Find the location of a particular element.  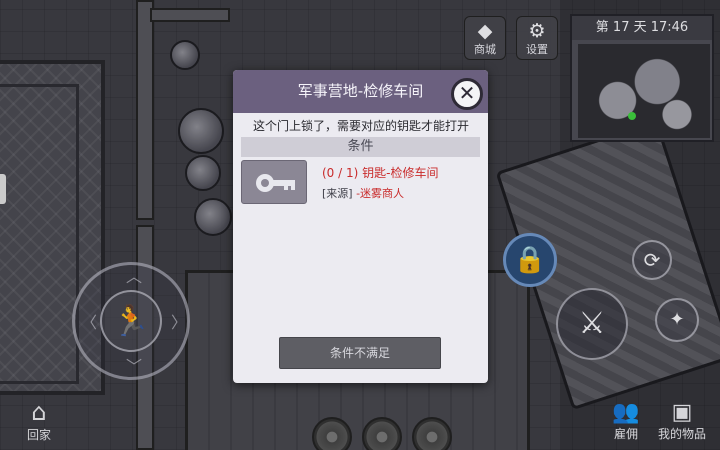

requirement-source: [来源] -迷雾商人 is located at coordinates (363, 193).